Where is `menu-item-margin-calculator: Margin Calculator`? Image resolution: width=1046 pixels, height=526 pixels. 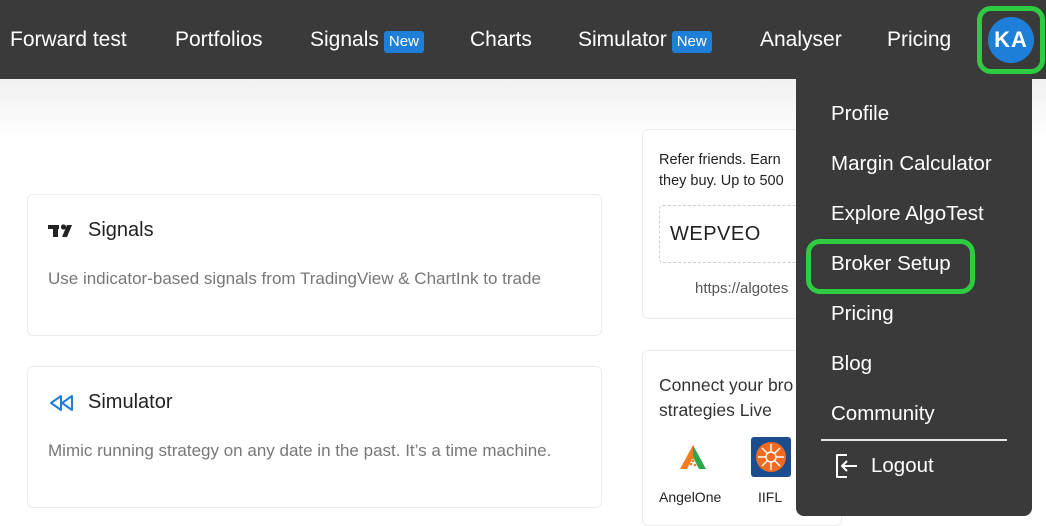 menu-item-margin-calculator: Margin Calculator is located at coordinates (911, 164).